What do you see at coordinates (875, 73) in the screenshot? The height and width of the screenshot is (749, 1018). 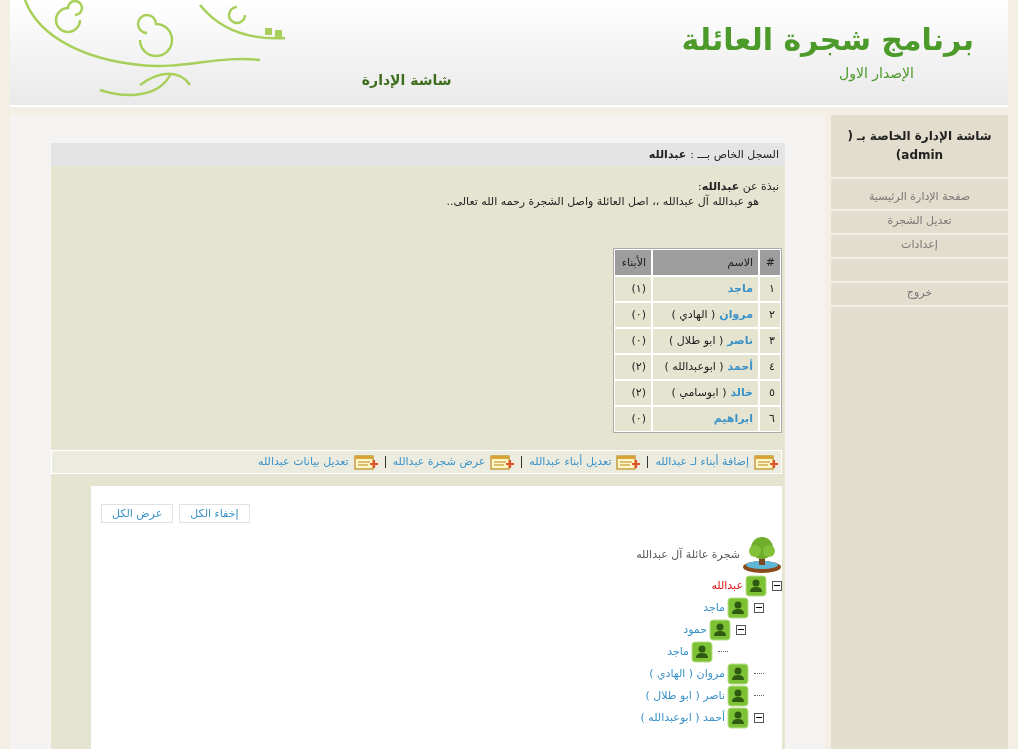 I see `version-label: الإصدار الاول` at bounding box center [875, 73].